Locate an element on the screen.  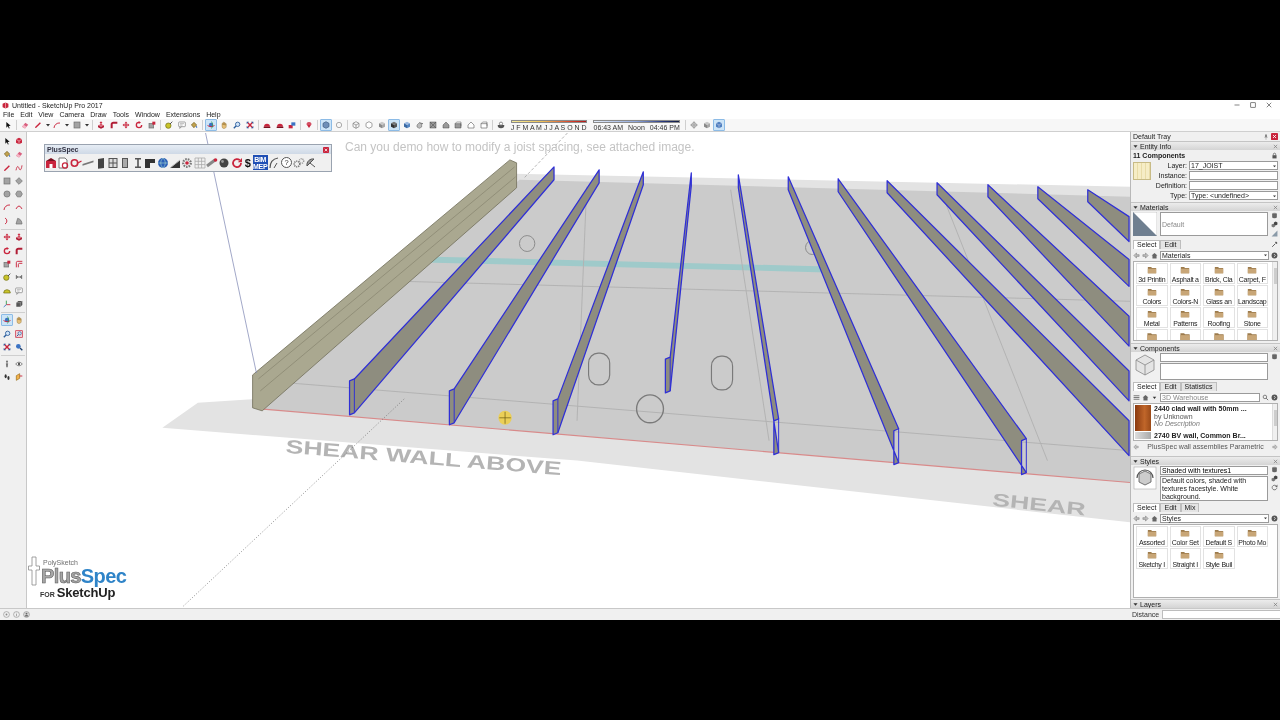
diamond-icon is located at coordinates (19, 180).